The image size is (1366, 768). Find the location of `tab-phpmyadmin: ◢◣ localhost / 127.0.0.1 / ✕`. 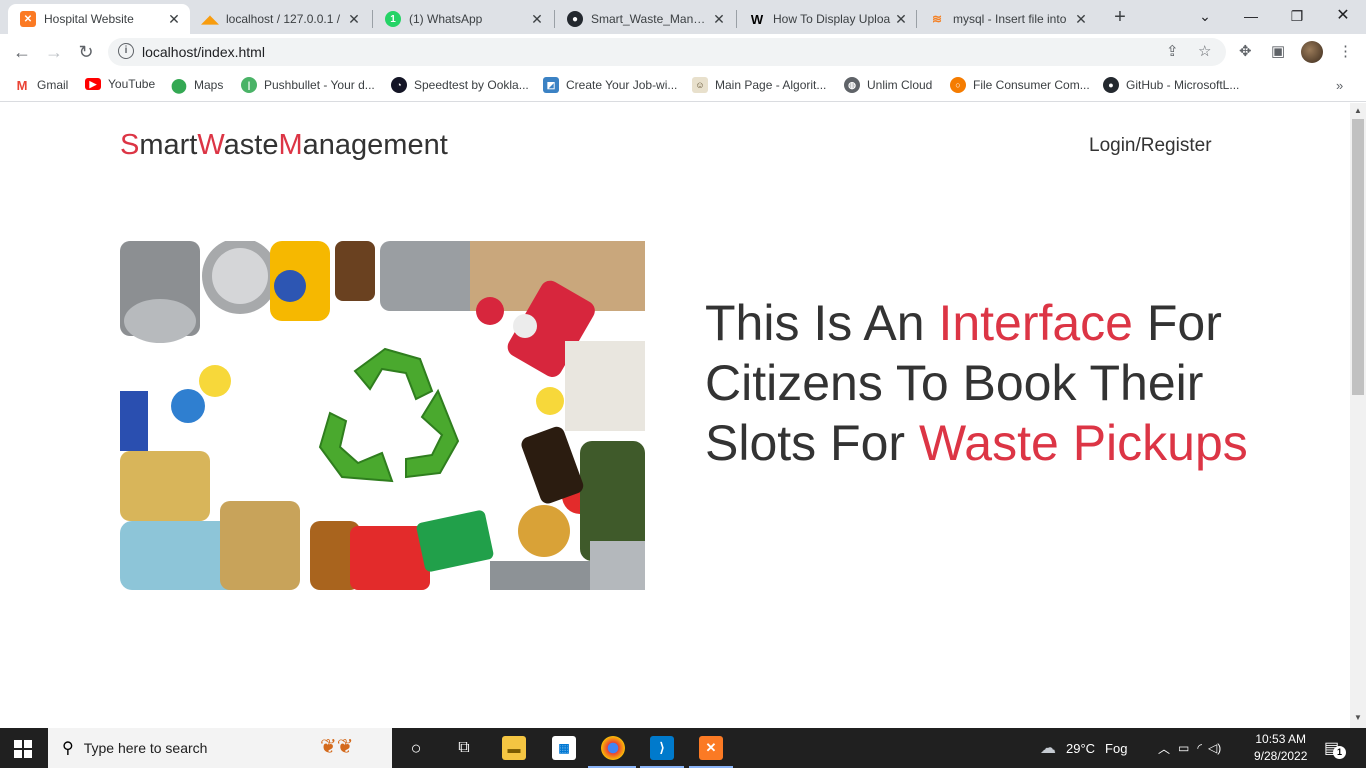

tab-phpmyadmin: ◢◣ localhost / 127.0.0.1 / ✕ is located at coordinates (280, 19).